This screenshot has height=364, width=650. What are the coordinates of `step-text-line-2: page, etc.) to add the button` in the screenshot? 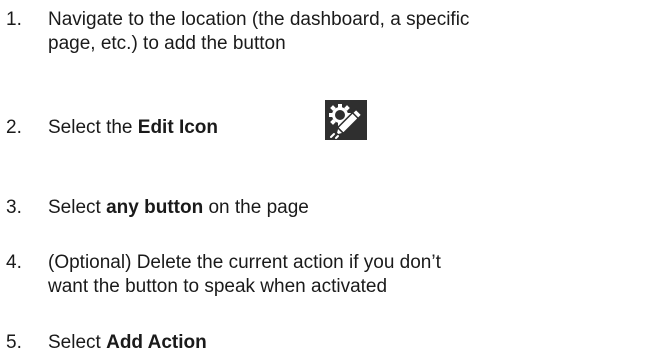 It's located at (167, 43).